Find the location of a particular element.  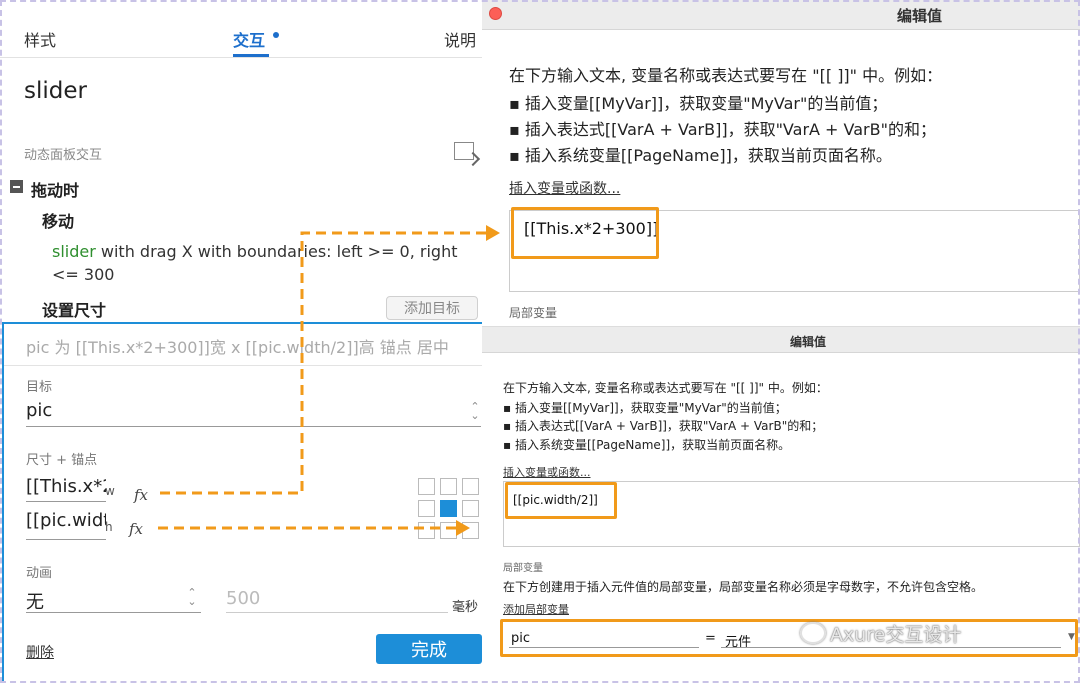

tab-style: 样式 is located at coordinates (40, 39).